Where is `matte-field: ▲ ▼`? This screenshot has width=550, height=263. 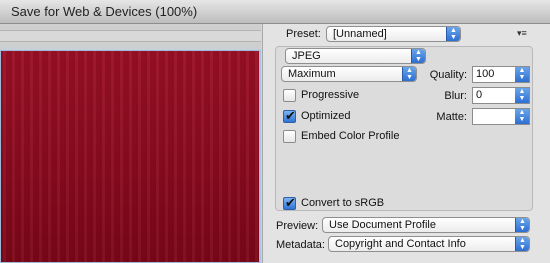
matte-field: ▲ ▼ is located at coordinates (501, 116).